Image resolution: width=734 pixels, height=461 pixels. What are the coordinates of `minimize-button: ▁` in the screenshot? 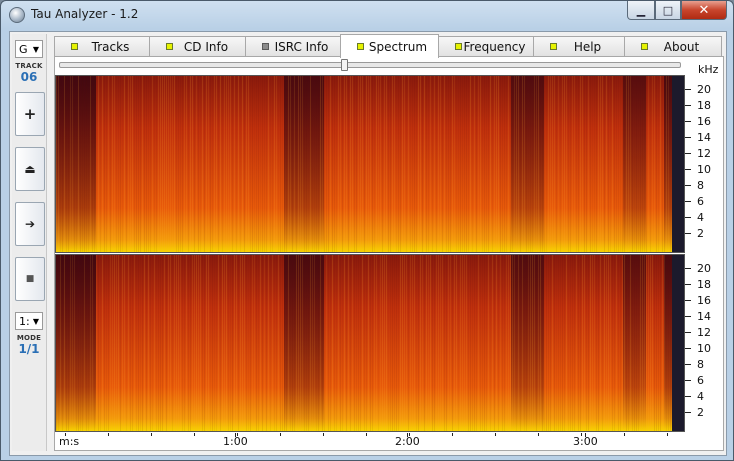 It's located at (641, 10).